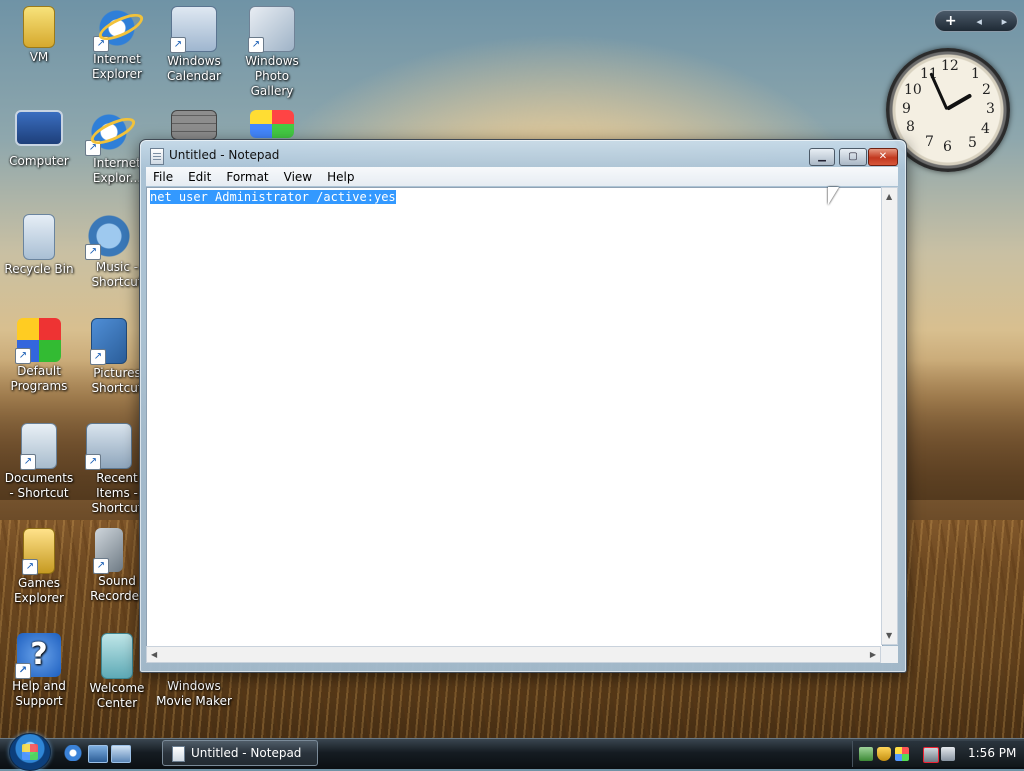 The width and height of the screenshot is (1024, 771). What do you see at coordinates (73, 753) in the screenshot?
I see `quick-launch-ie-icon` at bounding box center [73, 753].